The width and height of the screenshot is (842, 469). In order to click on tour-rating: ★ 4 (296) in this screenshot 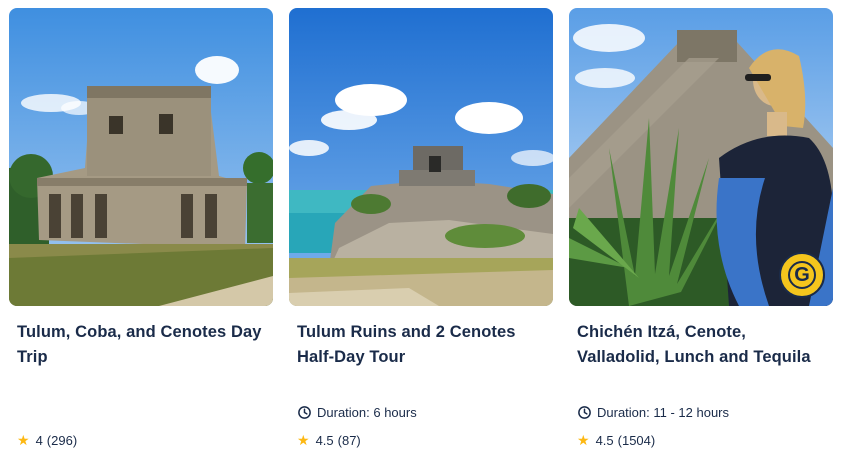, I will do `click(47, 440)`.